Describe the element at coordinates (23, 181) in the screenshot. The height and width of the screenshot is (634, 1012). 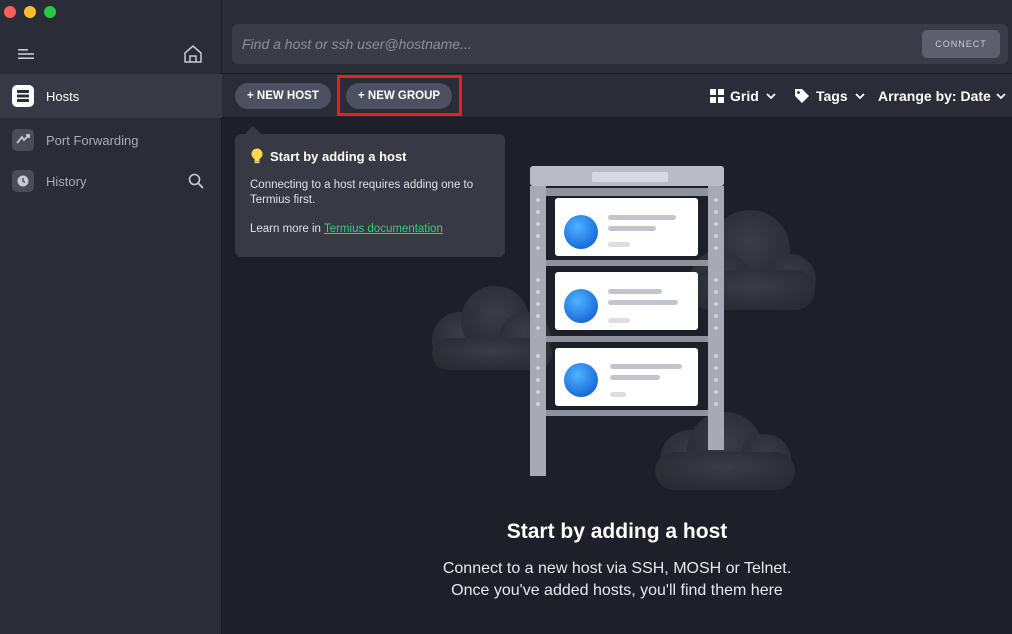
I see `history-icon` at that location.